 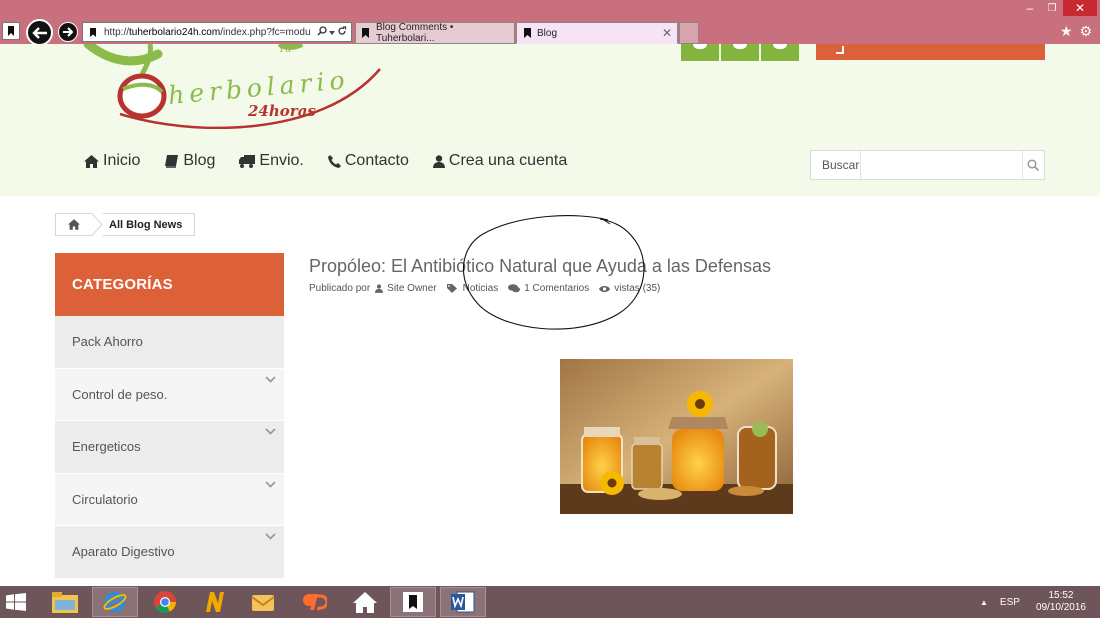 What do you see at coordinates (452, 288) in the screenshot?
I see `tags-icon` at bounding box center [452, 288].